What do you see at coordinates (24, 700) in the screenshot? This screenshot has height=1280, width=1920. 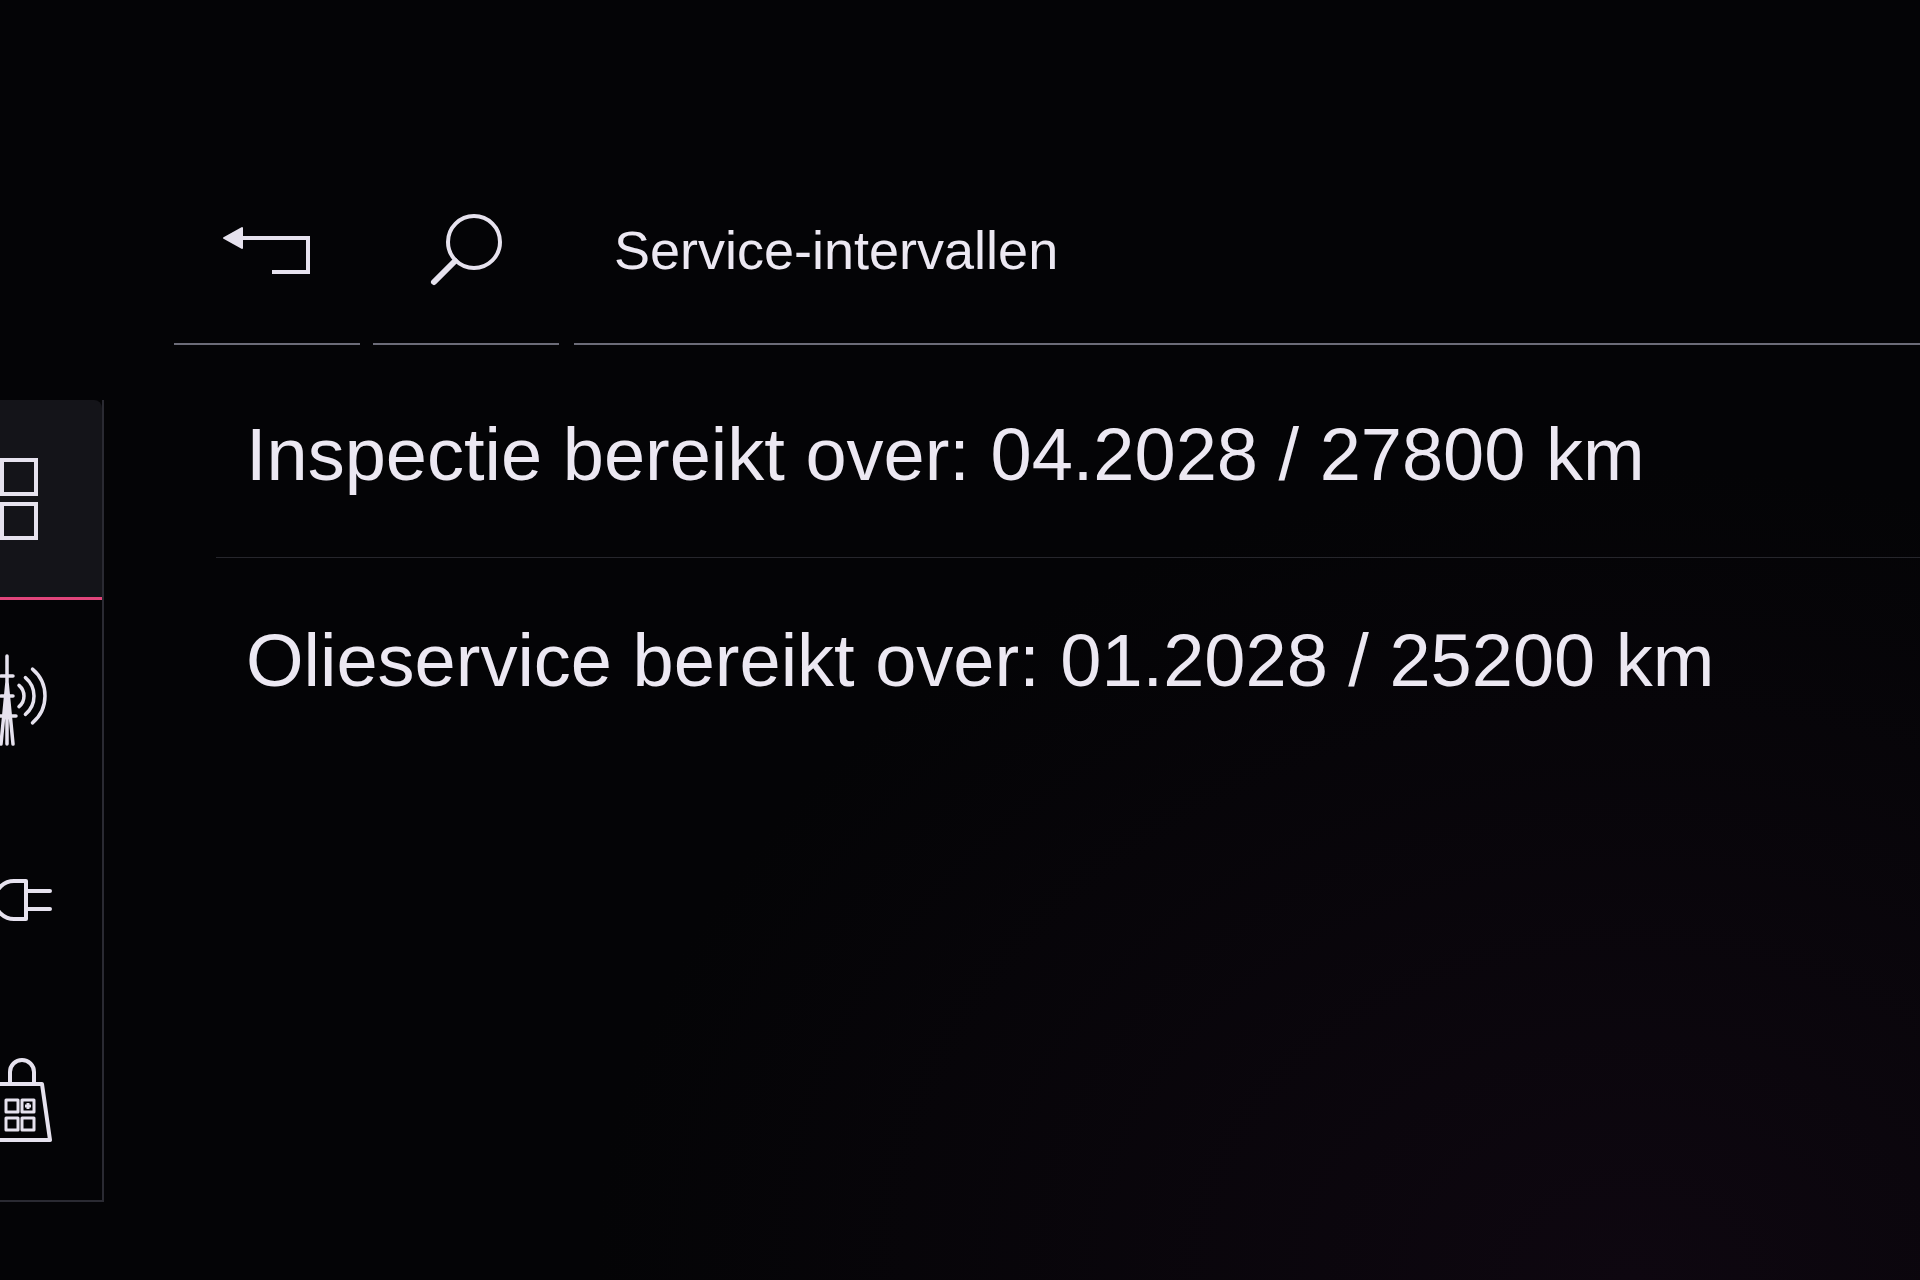 I see `antenna-icon` at bounding box center [24, 700].